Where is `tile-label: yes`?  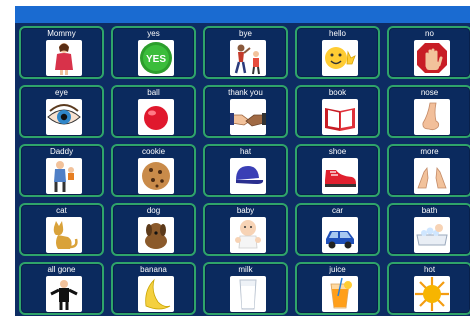
tile-label: yes is located at coordinates (153, 33).